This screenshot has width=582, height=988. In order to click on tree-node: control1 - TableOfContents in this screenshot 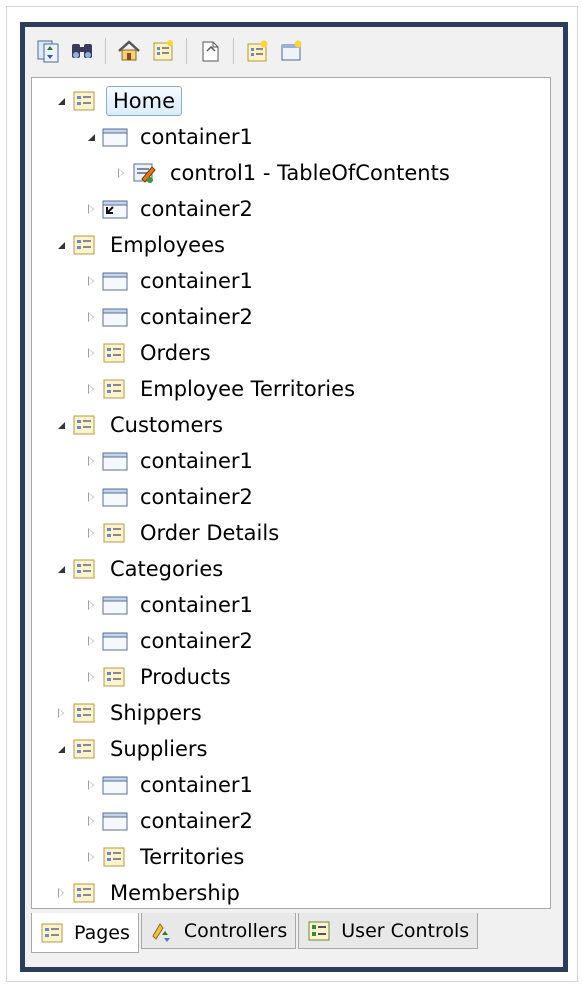, I will do `click(291, 173)`.